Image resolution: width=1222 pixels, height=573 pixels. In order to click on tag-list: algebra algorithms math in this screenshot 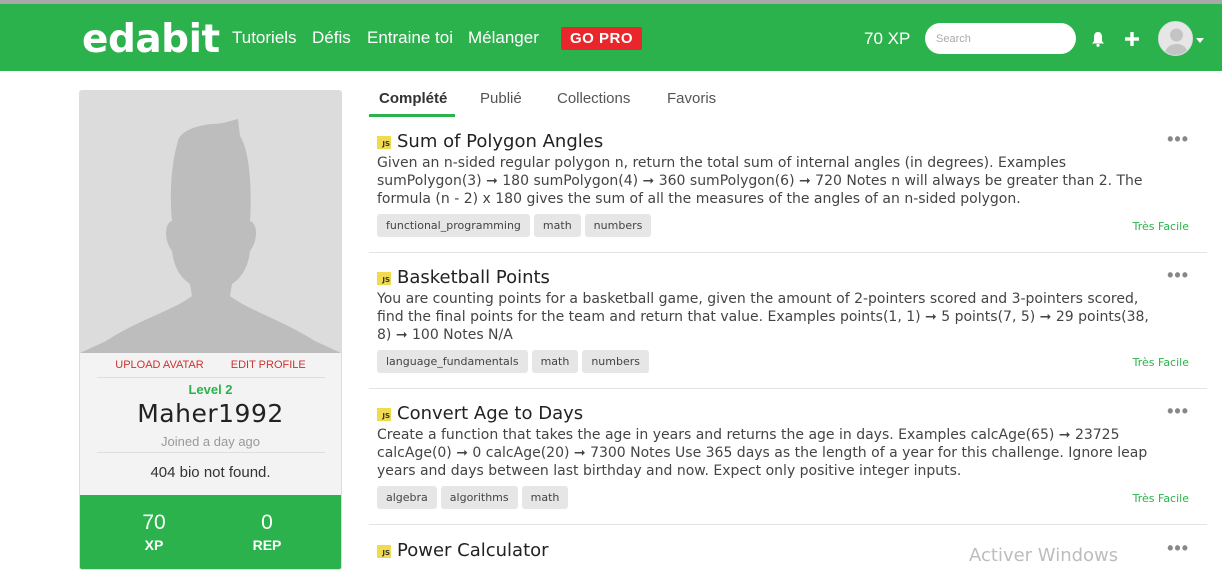, I will do `click(473, 497)`.